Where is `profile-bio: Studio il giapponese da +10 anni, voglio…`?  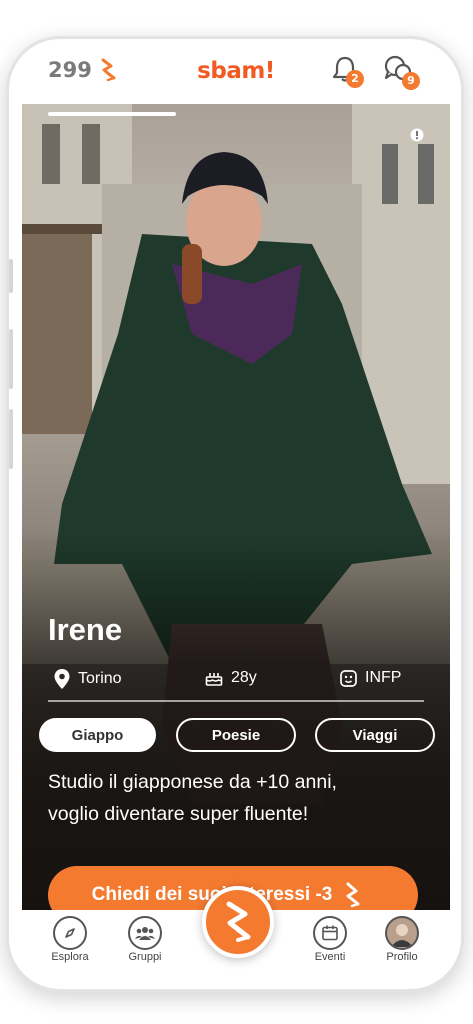 profile-bio: Studio il giapponese da +10 anni, voglio… is located at coordinates (238, 798).